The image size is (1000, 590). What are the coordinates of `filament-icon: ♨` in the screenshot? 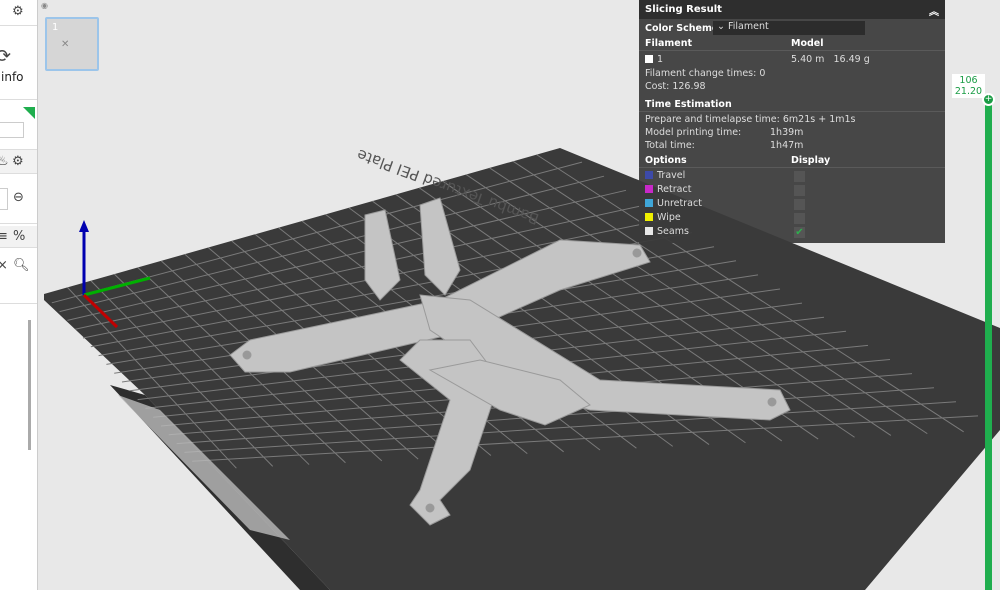 It's located at (4, 161).